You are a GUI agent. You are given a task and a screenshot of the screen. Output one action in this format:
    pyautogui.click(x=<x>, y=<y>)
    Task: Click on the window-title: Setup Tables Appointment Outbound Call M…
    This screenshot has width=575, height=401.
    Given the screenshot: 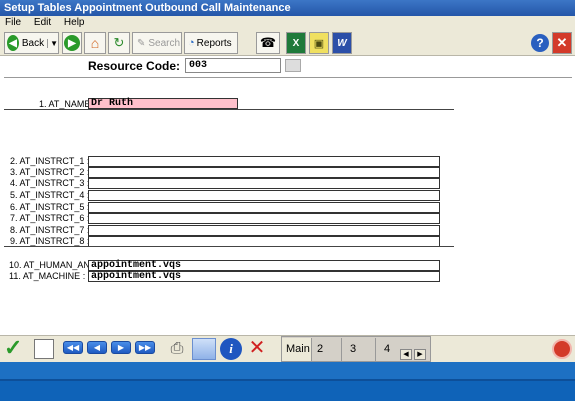 What is the action you would take?
    pyautogui.click(x=287, y=8)
    